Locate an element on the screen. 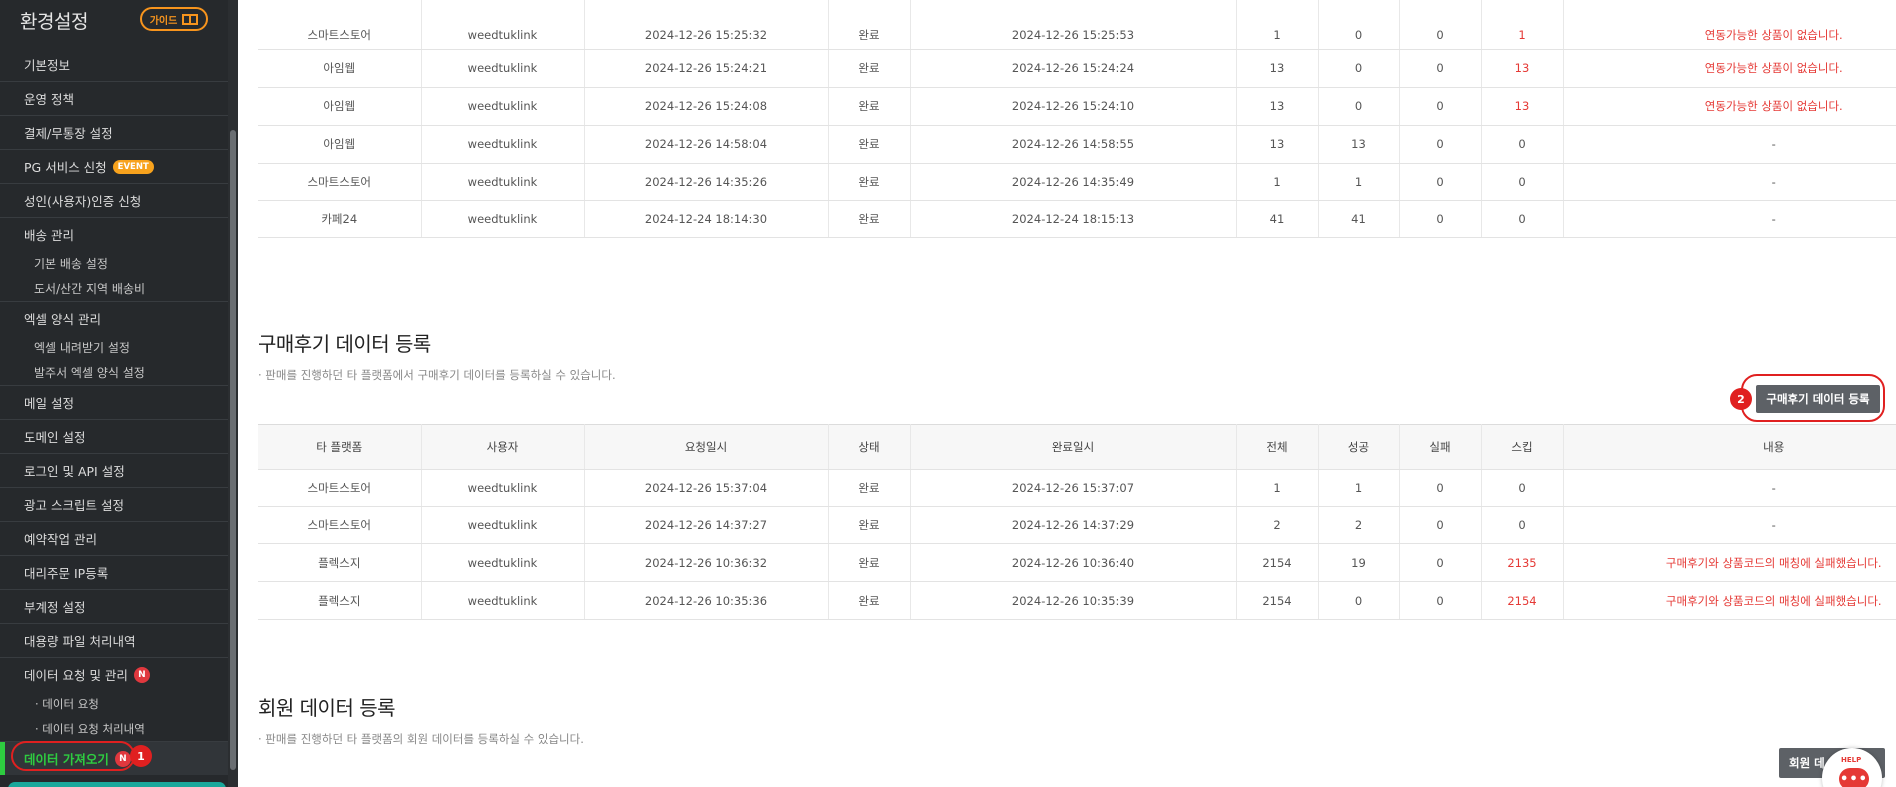  cell-success: 41 is located at coordinates (1359, 219).